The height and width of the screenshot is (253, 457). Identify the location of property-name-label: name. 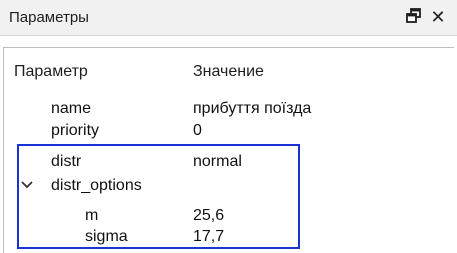
(71, 108).